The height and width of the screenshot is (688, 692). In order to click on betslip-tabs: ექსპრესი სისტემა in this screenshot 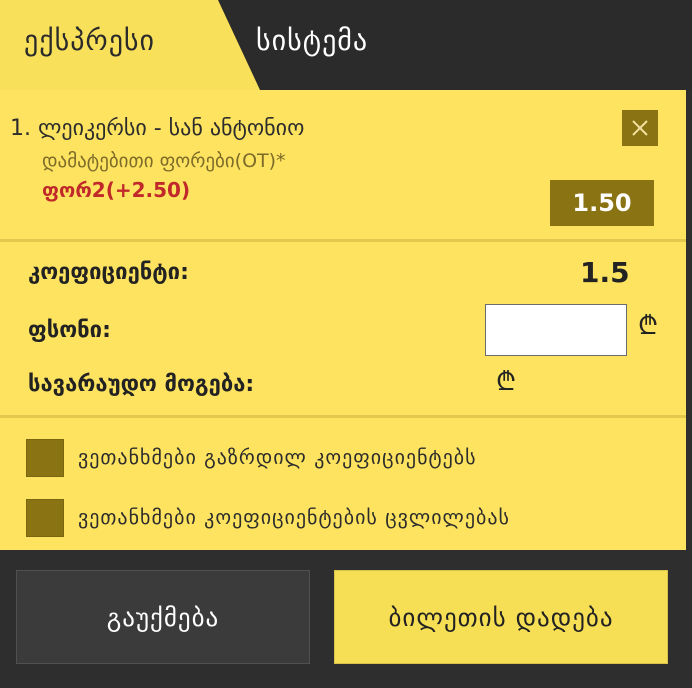, I will do `click(346, 45)`.